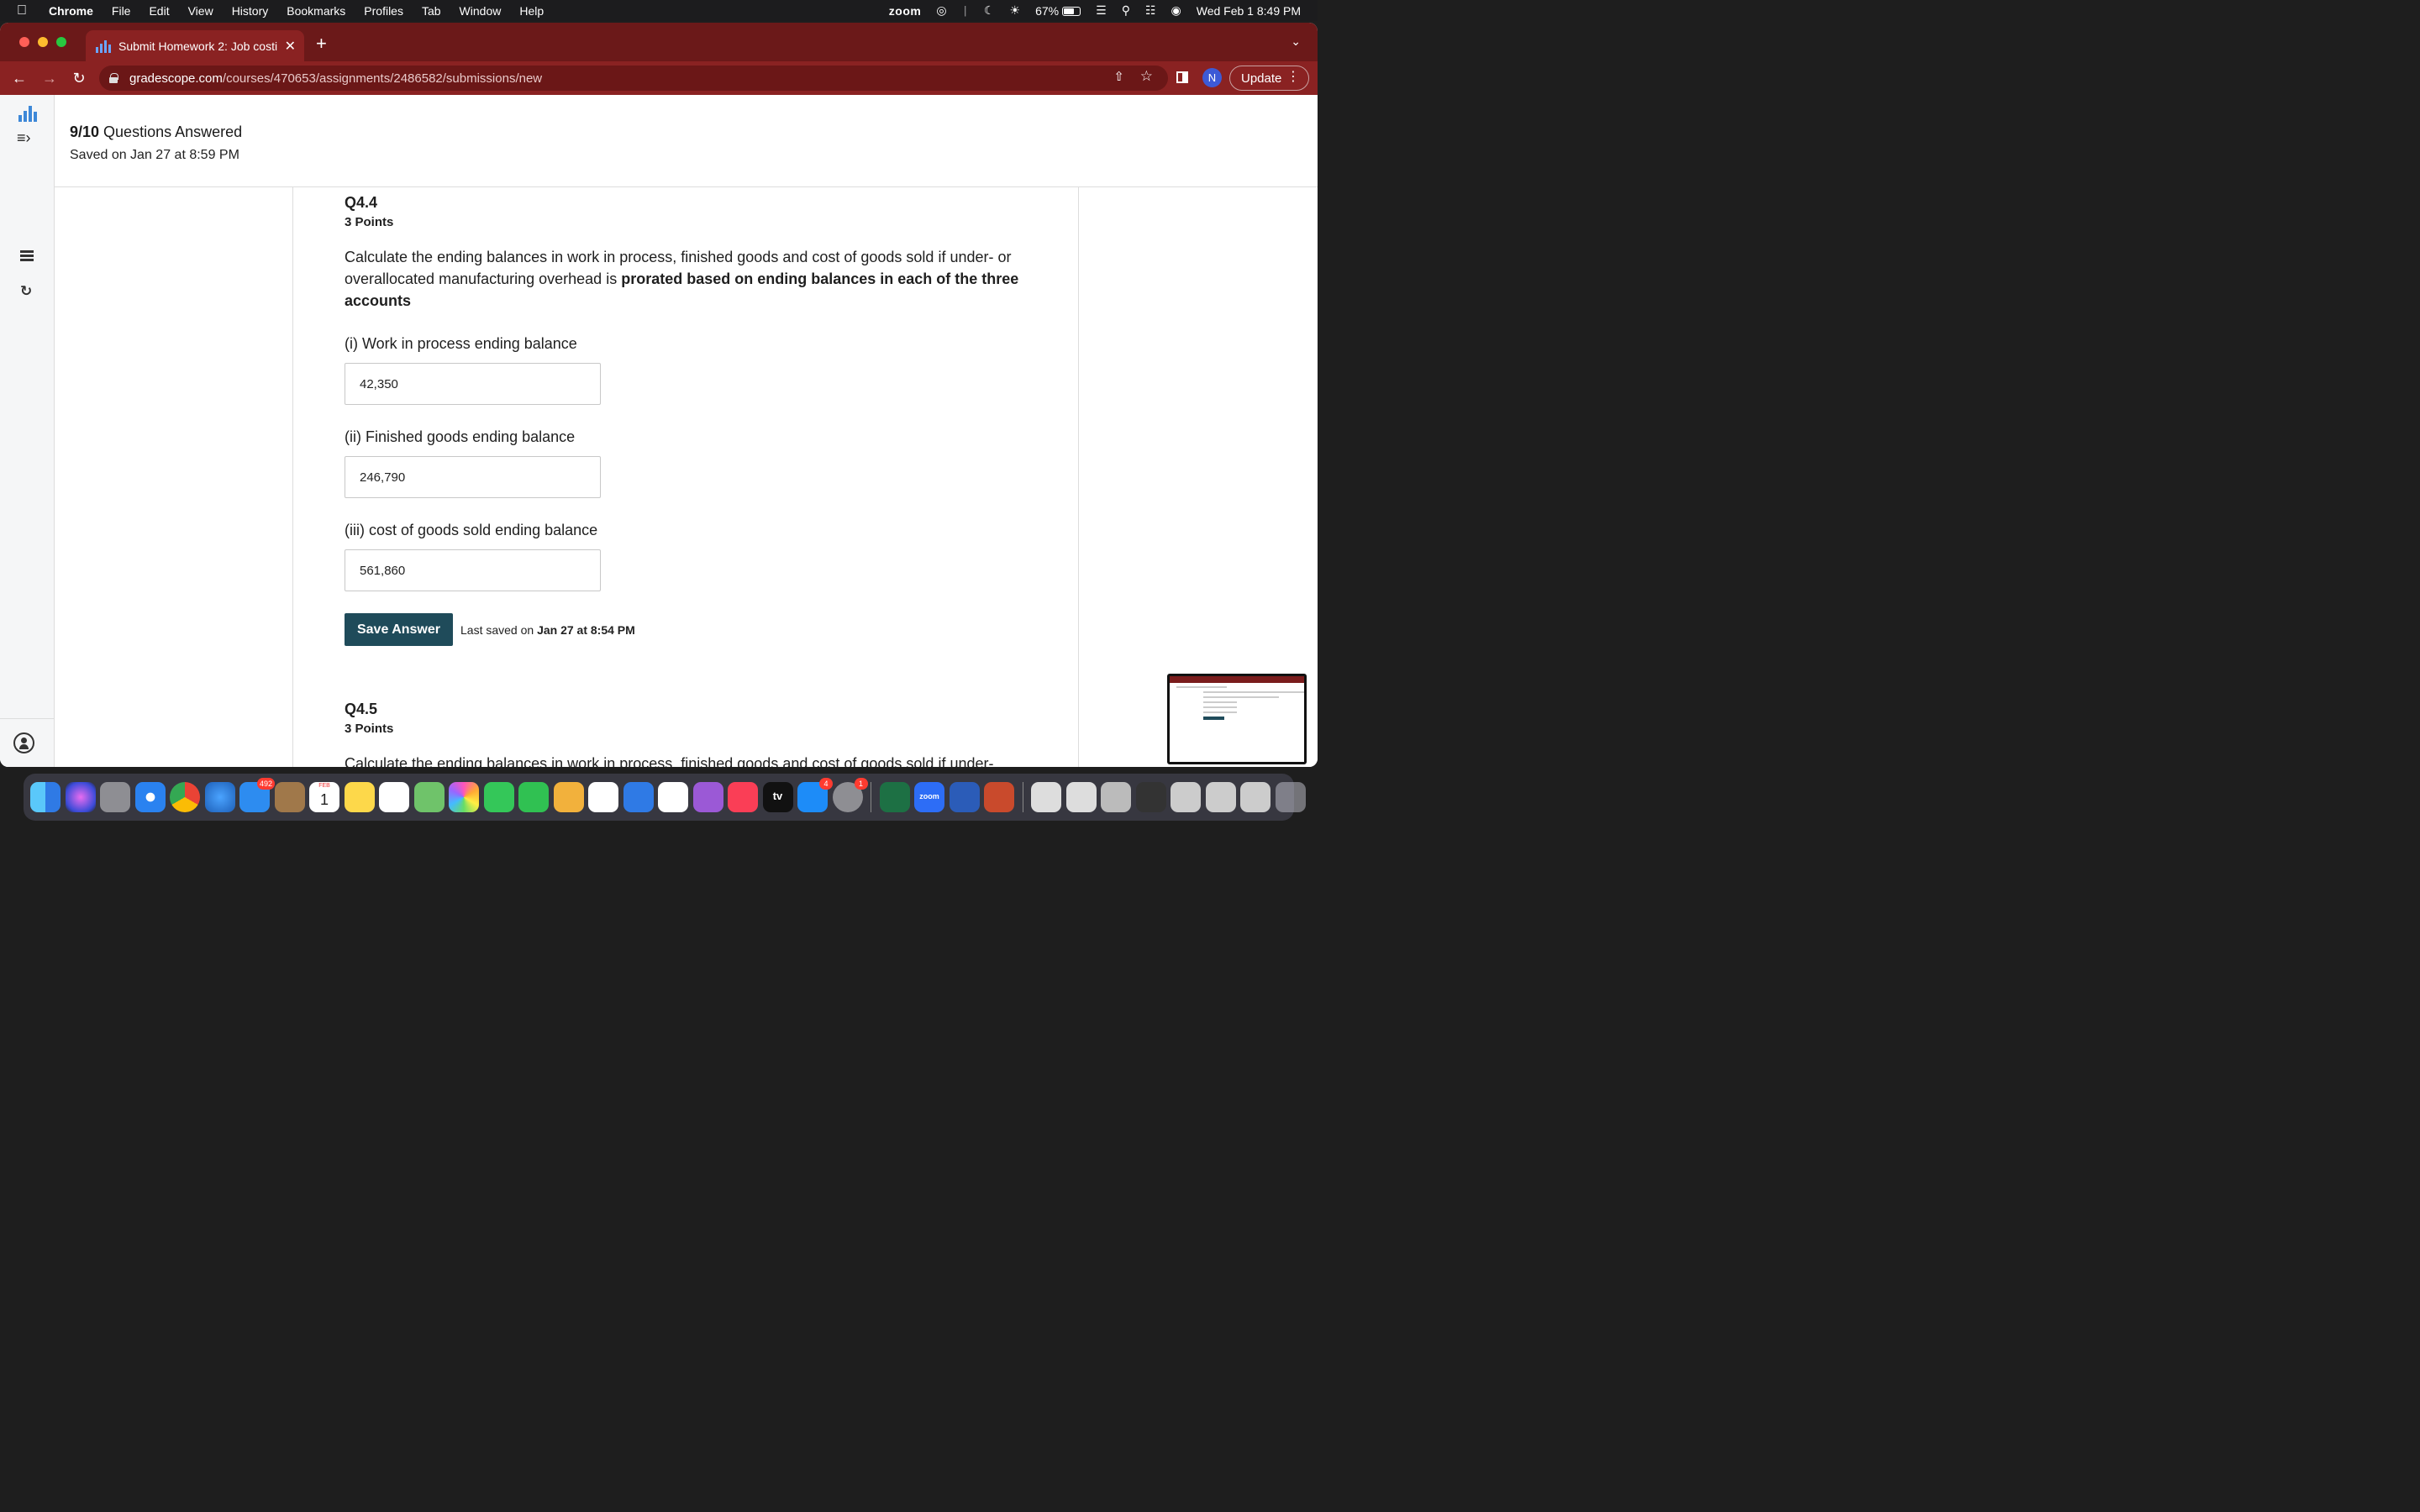  What do you see at coordinates (61, 42) in the screenshot?
I see `window-zoom-button` at bounding box center [61, 42].